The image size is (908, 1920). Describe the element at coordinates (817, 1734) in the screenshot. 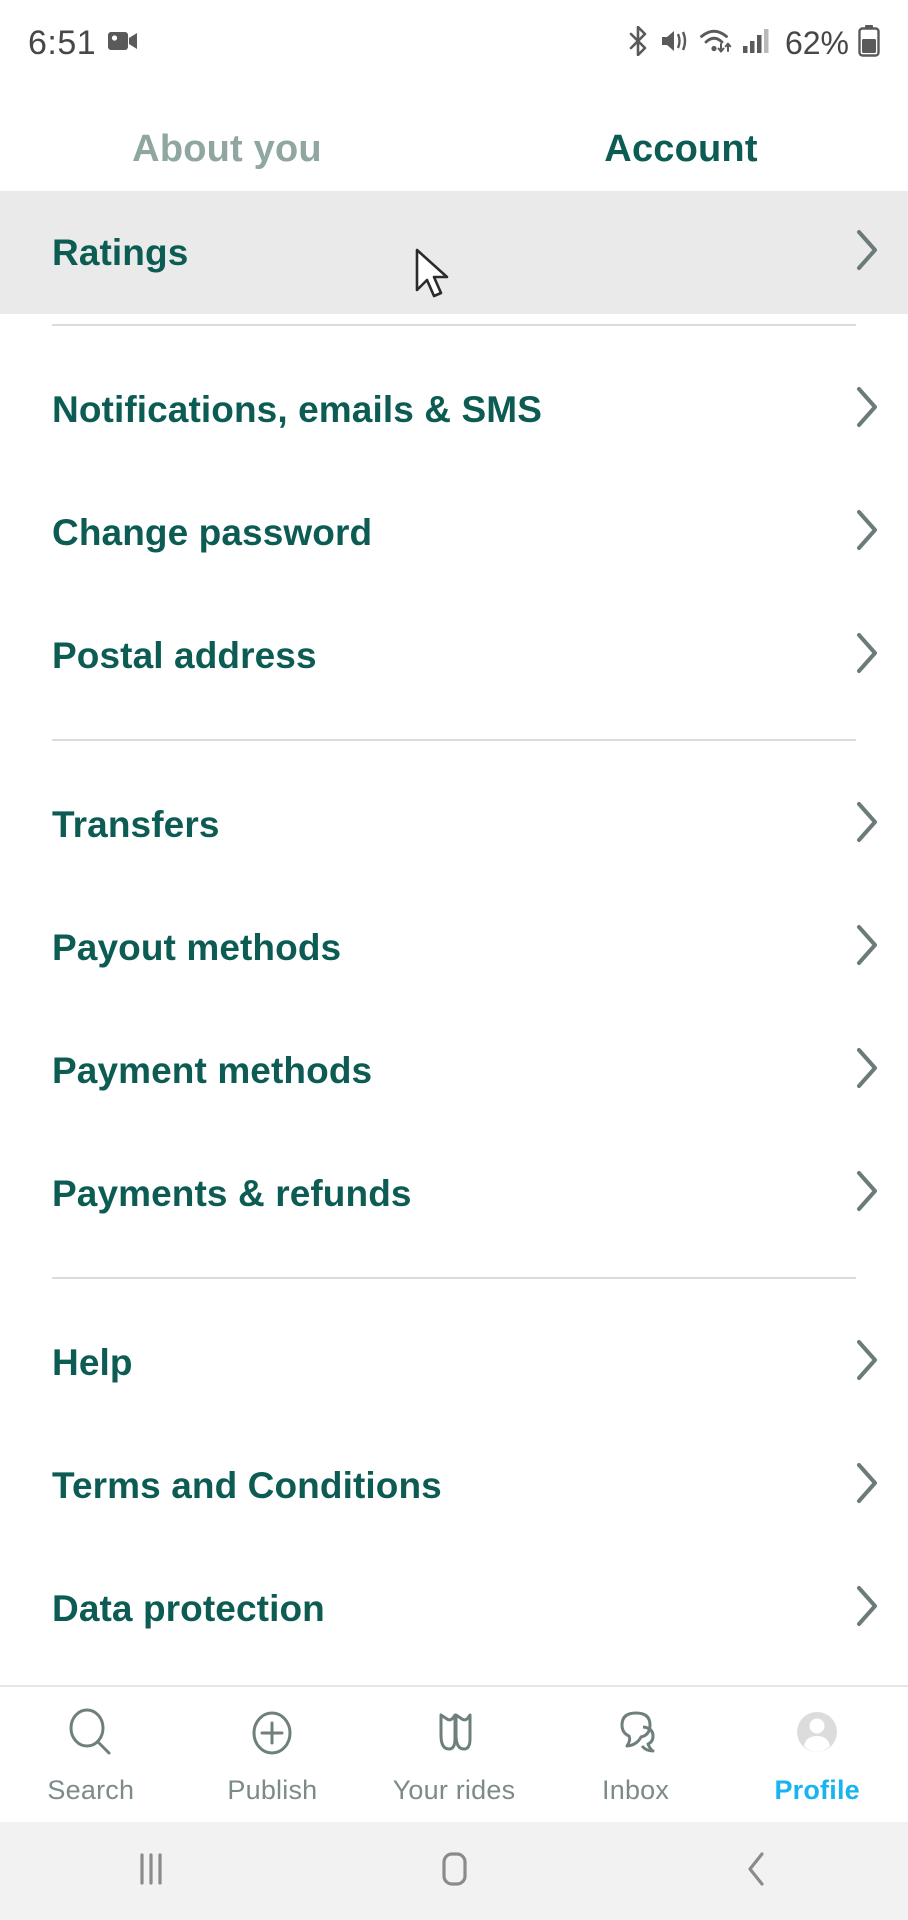

I see `avatar-icon` at that location.